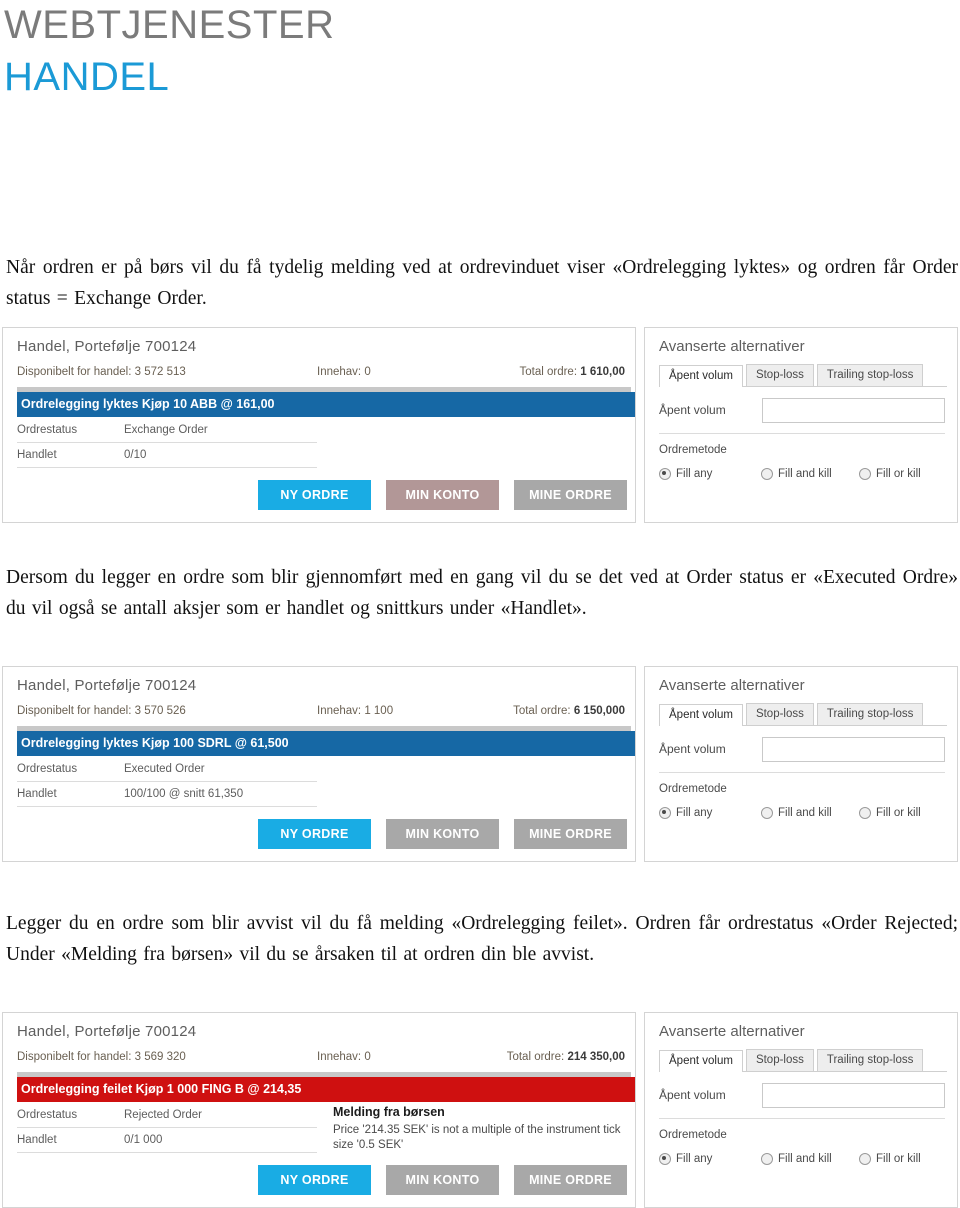 This screenshot has width=960, height=1208. What do you see at coordinates (135, 455) in the screenshot?
I see `traded-value: 0/10` at bounding box center [135, 455].